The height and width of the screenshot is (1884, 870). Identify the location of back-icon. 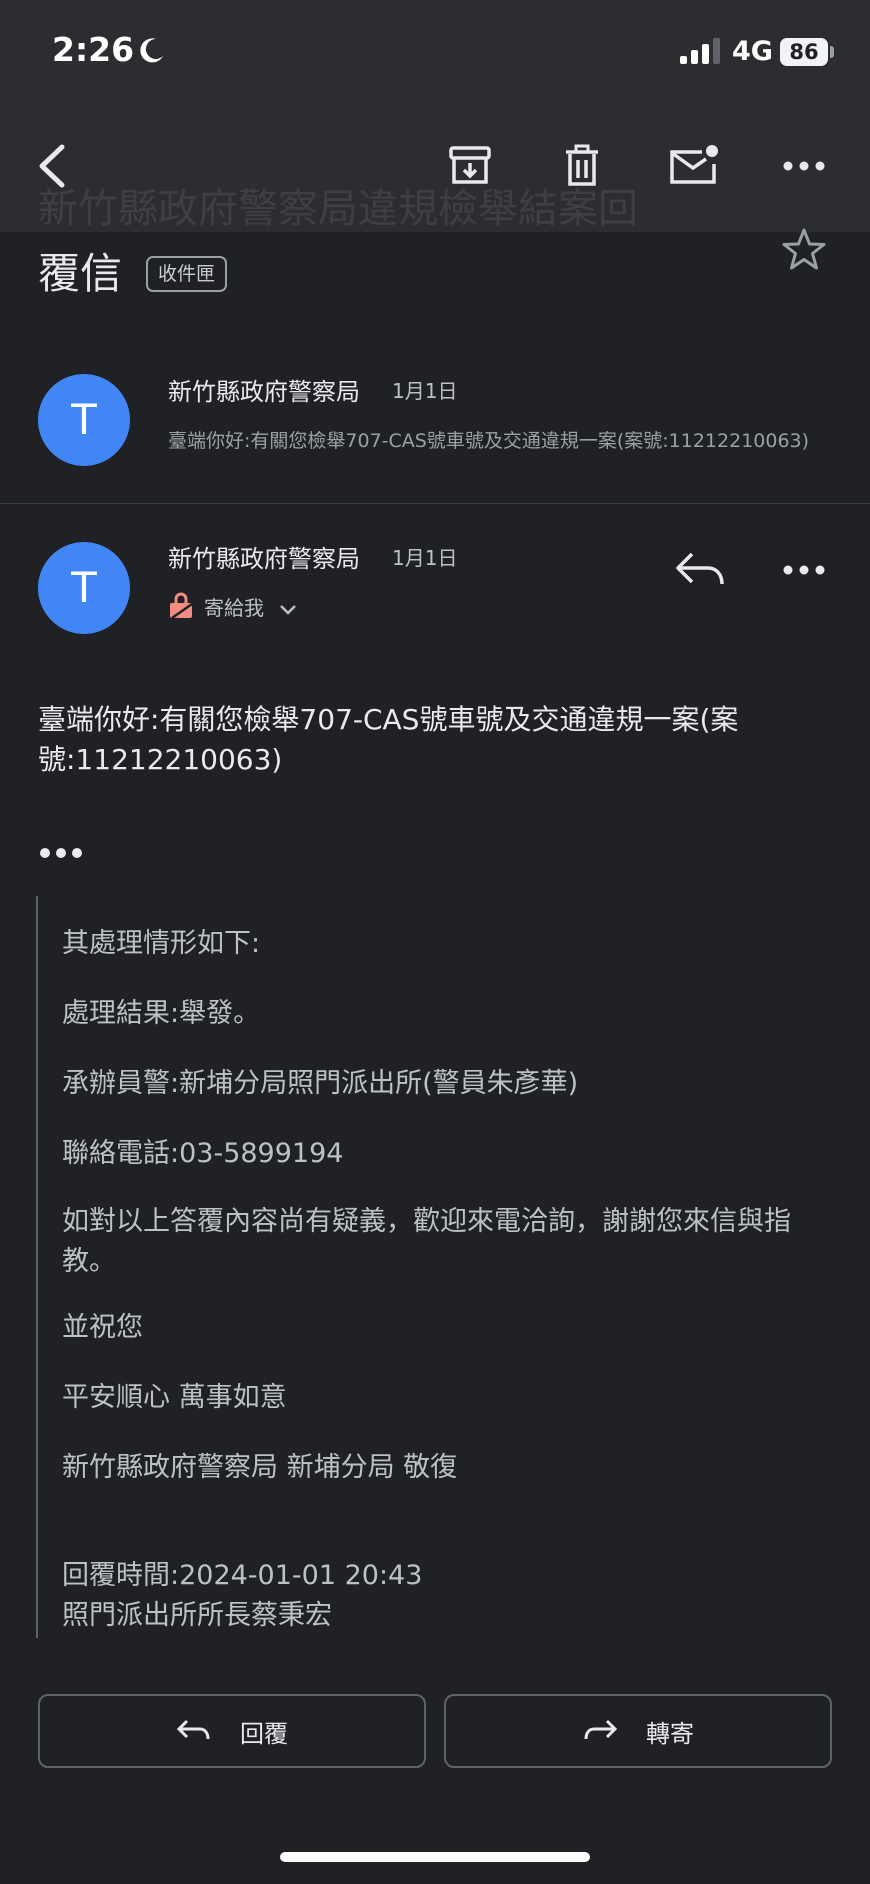
(52, 166).